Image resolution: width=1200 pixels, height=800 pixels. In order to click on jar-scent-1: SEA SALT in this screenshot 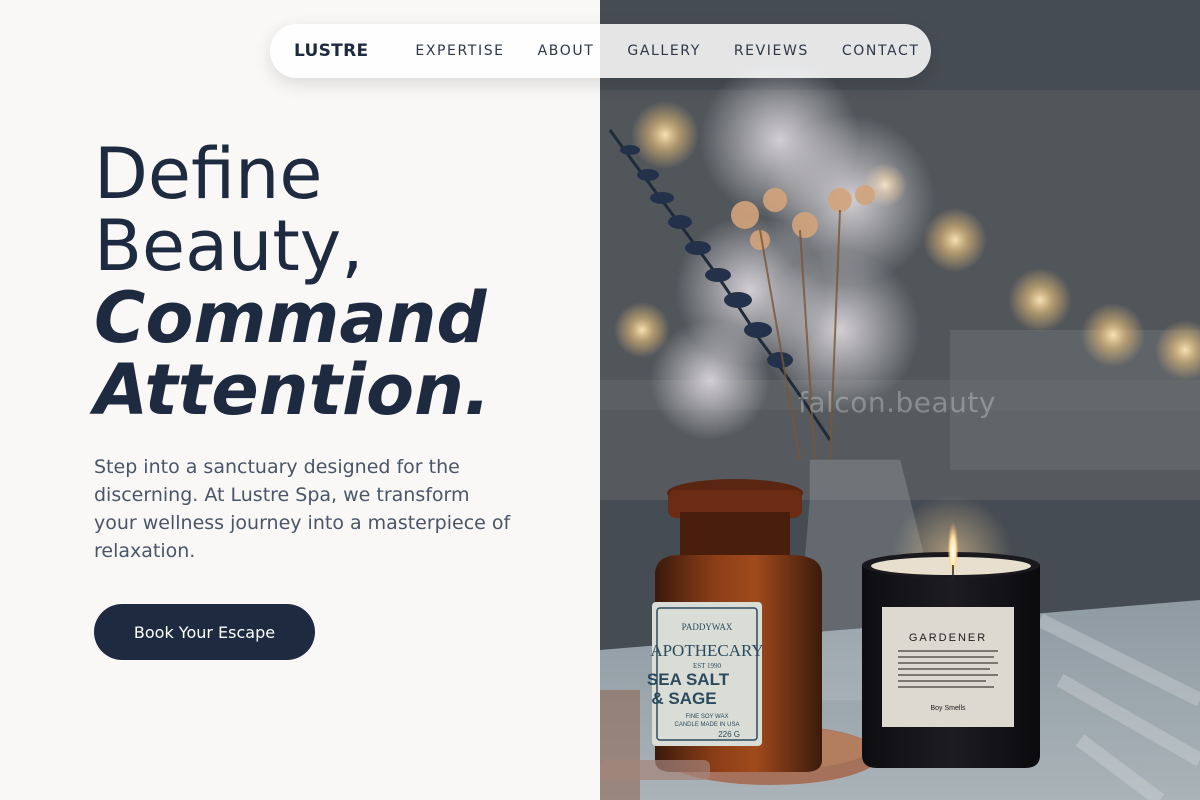, I will do `click(688, 679)`.